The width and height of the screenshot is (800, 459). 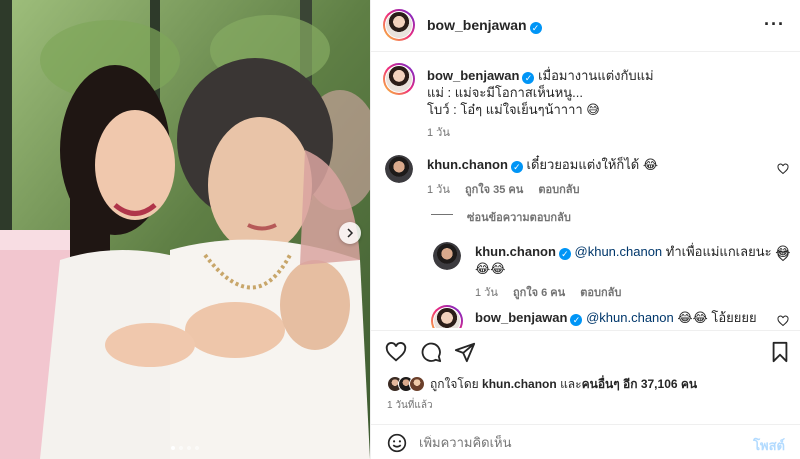 I want to click on post-comment-button: โพสต์, so click(x=769, y=445).